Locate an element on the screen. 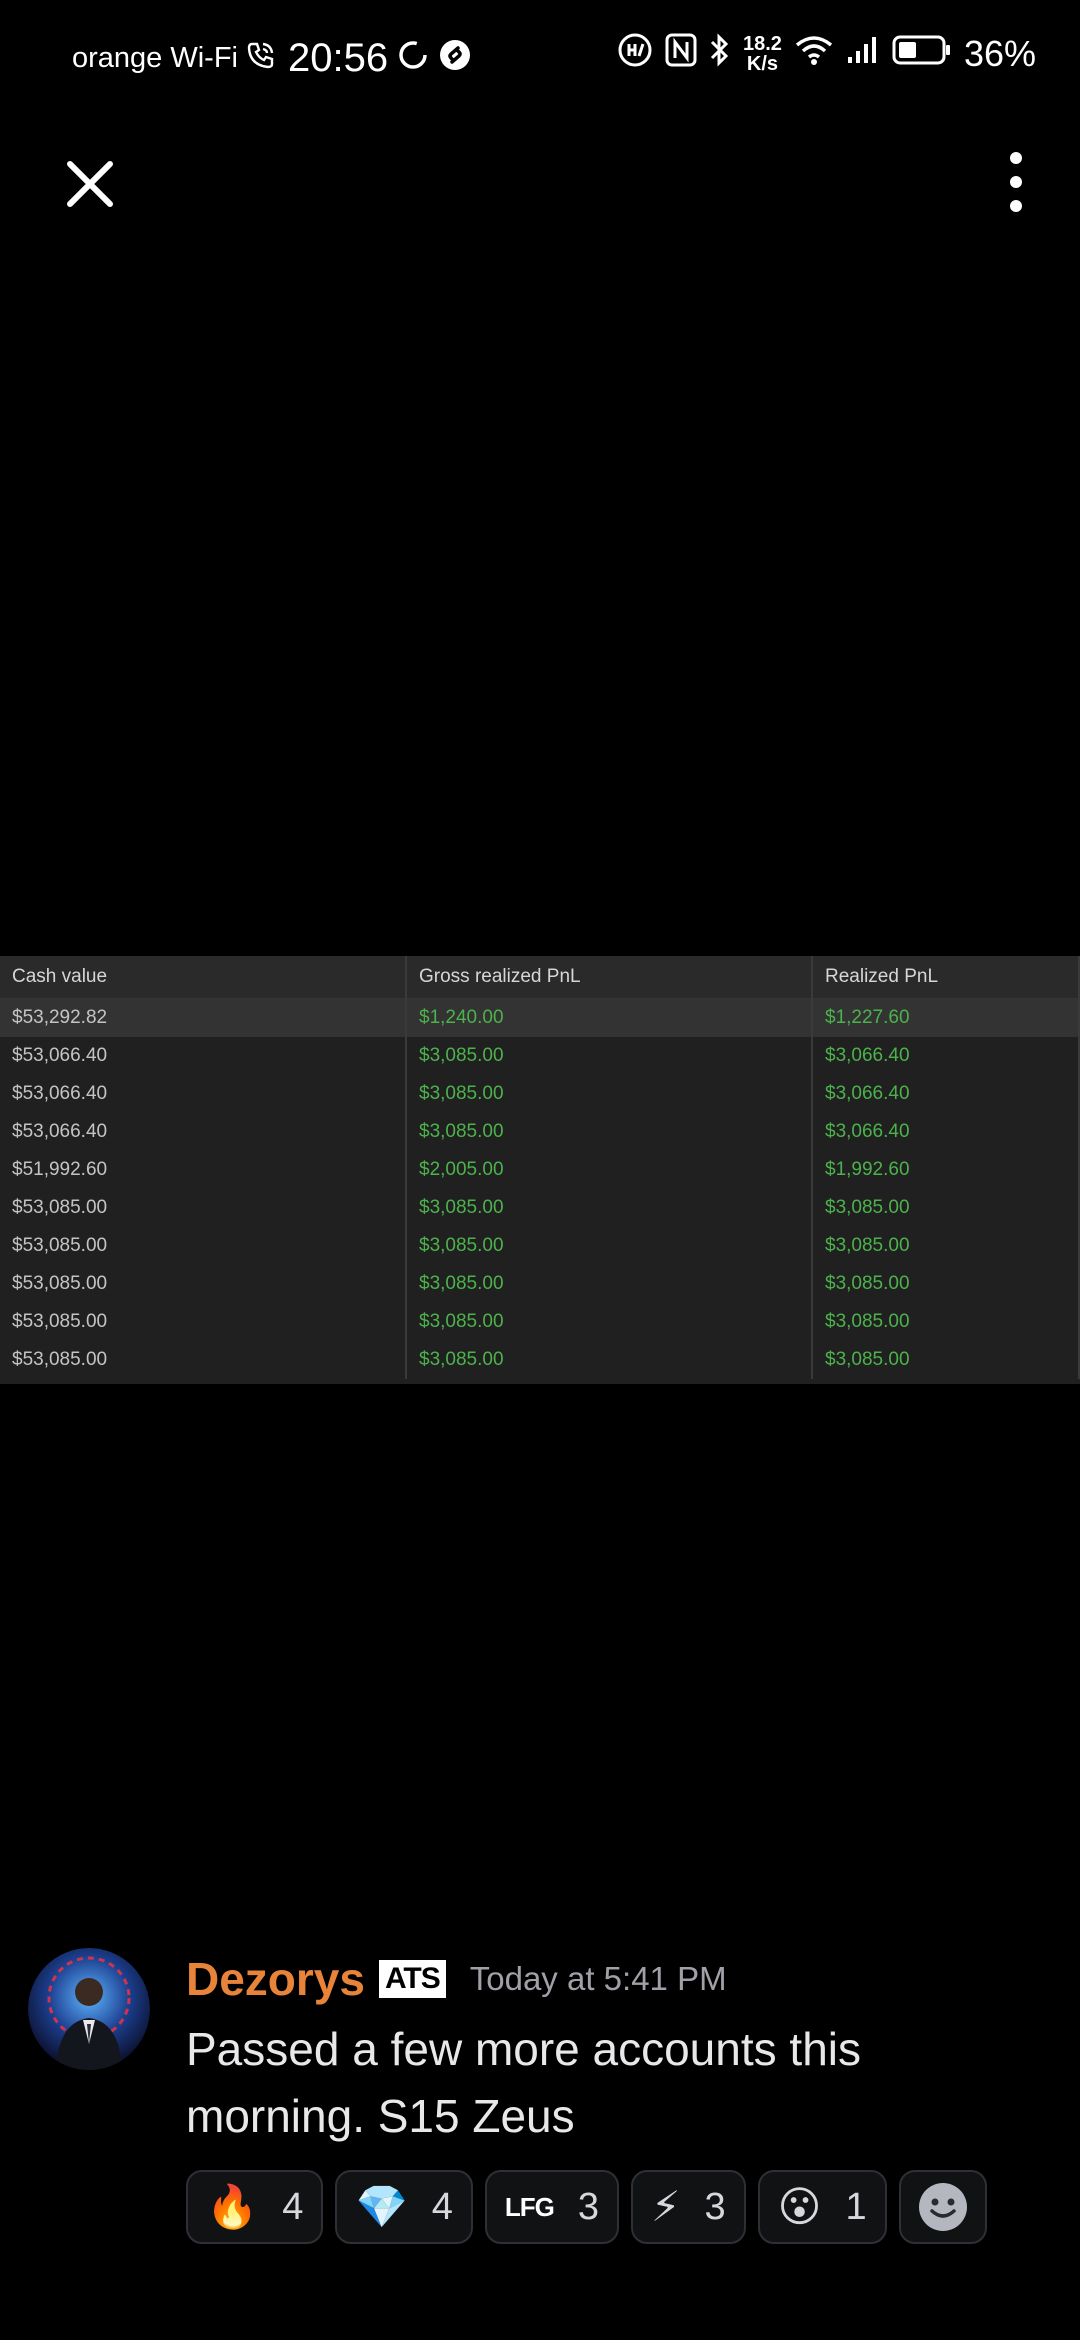 This screenshot has width=1080, height=2340. bluetooth-icon is located at coordinates (720, 54).